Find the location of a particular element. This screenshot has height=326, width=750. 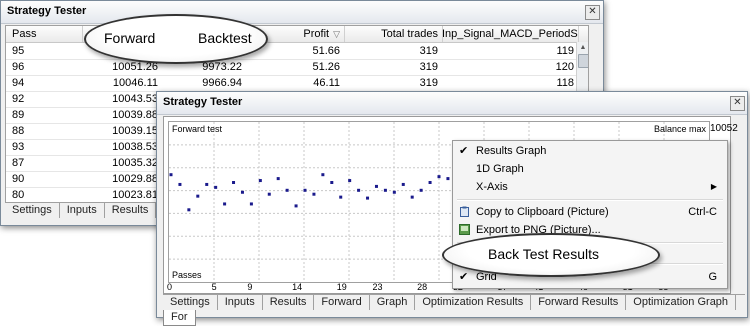

tab-optimization-graph: Optimization Graph is located at coordinates (681, 302).